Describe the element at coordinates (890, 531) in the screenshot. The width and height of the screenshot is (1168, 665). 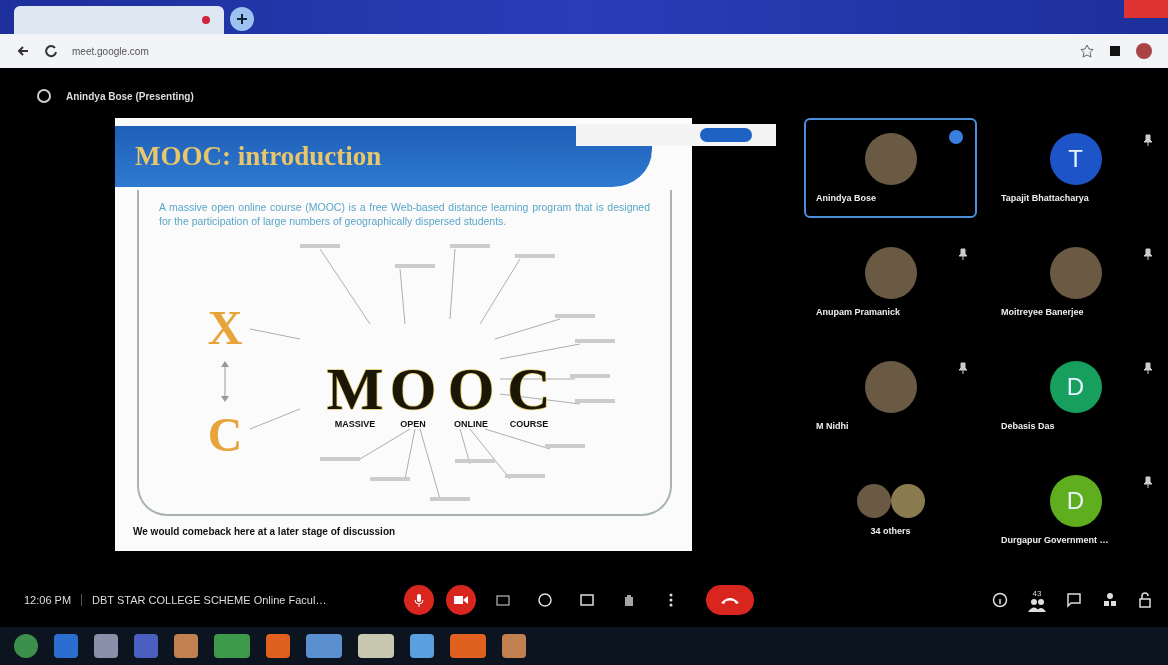
I see `participant-name: 34 others` at that location.